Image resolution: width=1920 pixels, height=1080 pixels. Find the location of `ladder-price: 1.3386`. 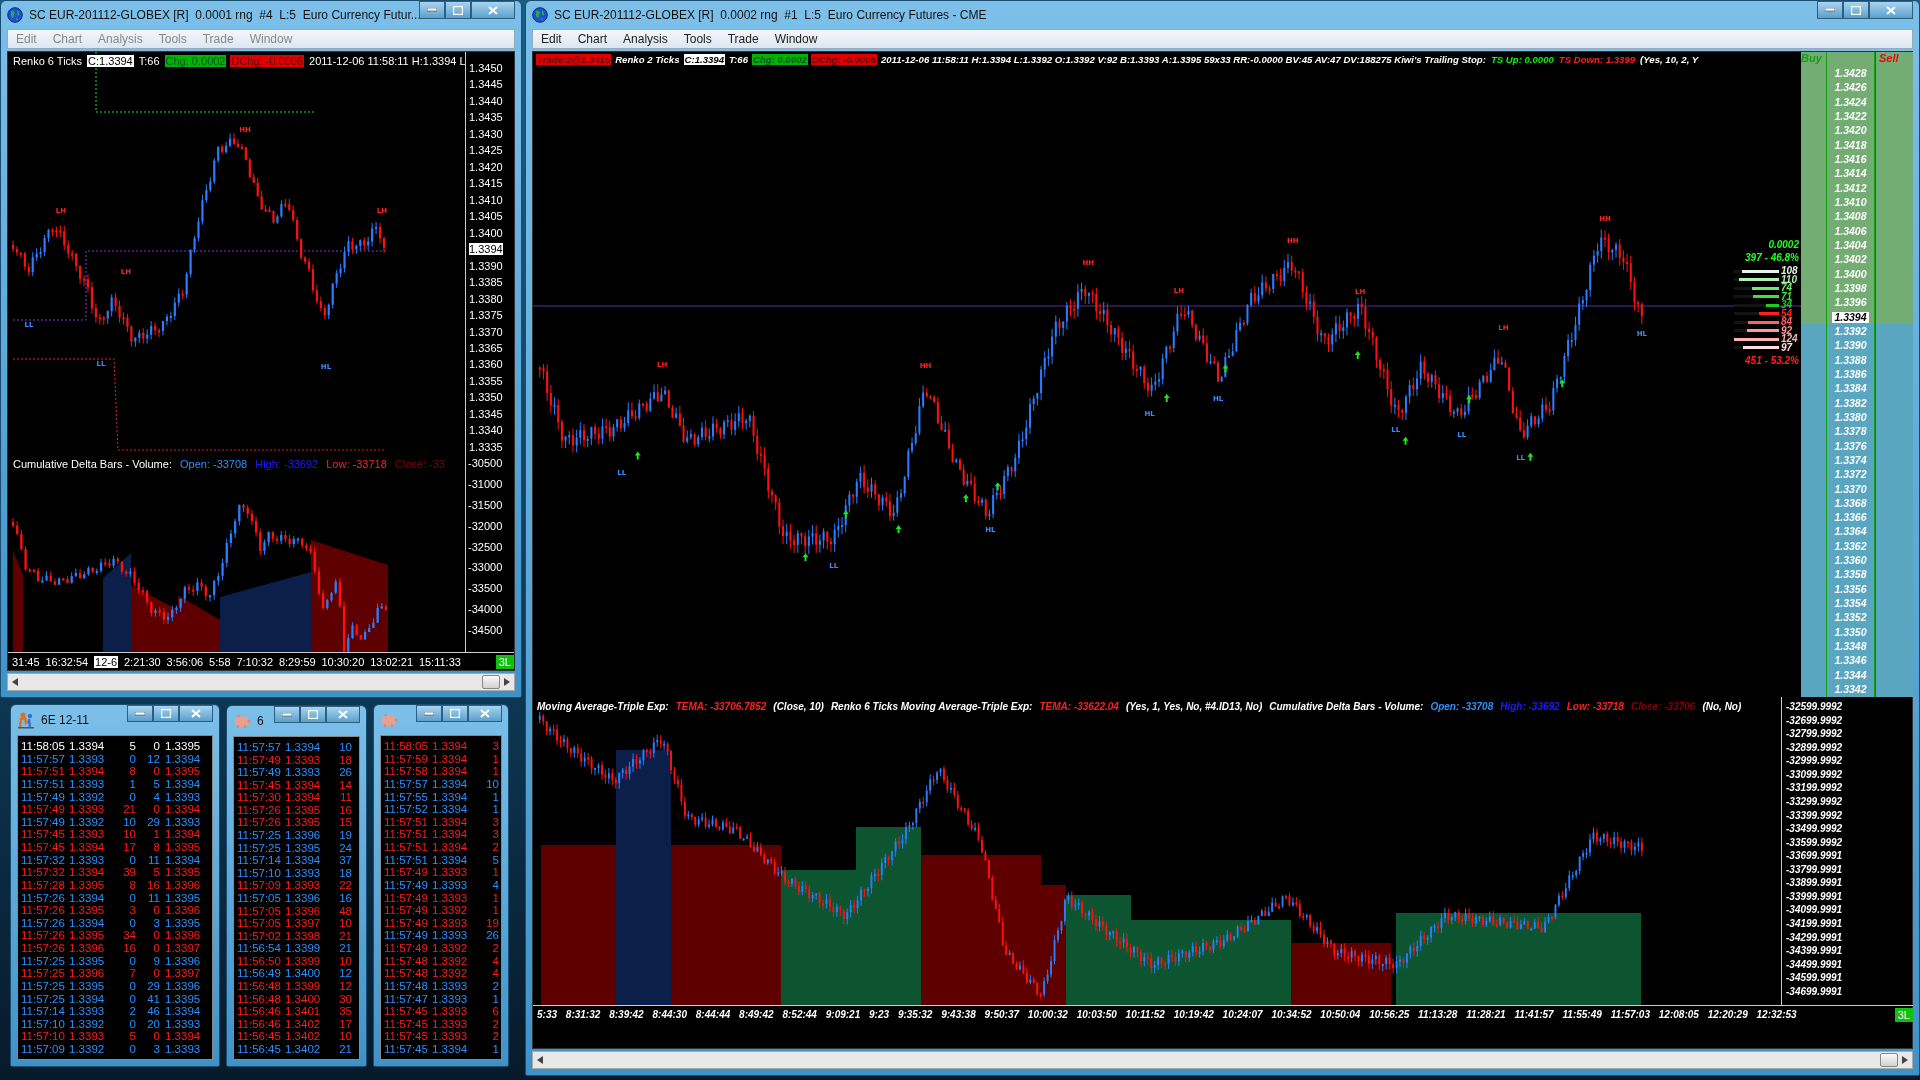

ladder-price: 1.3386 is located at coordinates (1850, 374).